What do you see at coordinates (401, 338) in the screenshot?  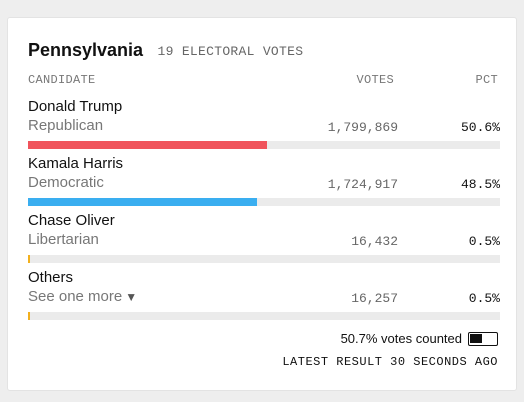 I see `votes-counted-label: 50.7% votes counted` at bounding box center [401, 338].